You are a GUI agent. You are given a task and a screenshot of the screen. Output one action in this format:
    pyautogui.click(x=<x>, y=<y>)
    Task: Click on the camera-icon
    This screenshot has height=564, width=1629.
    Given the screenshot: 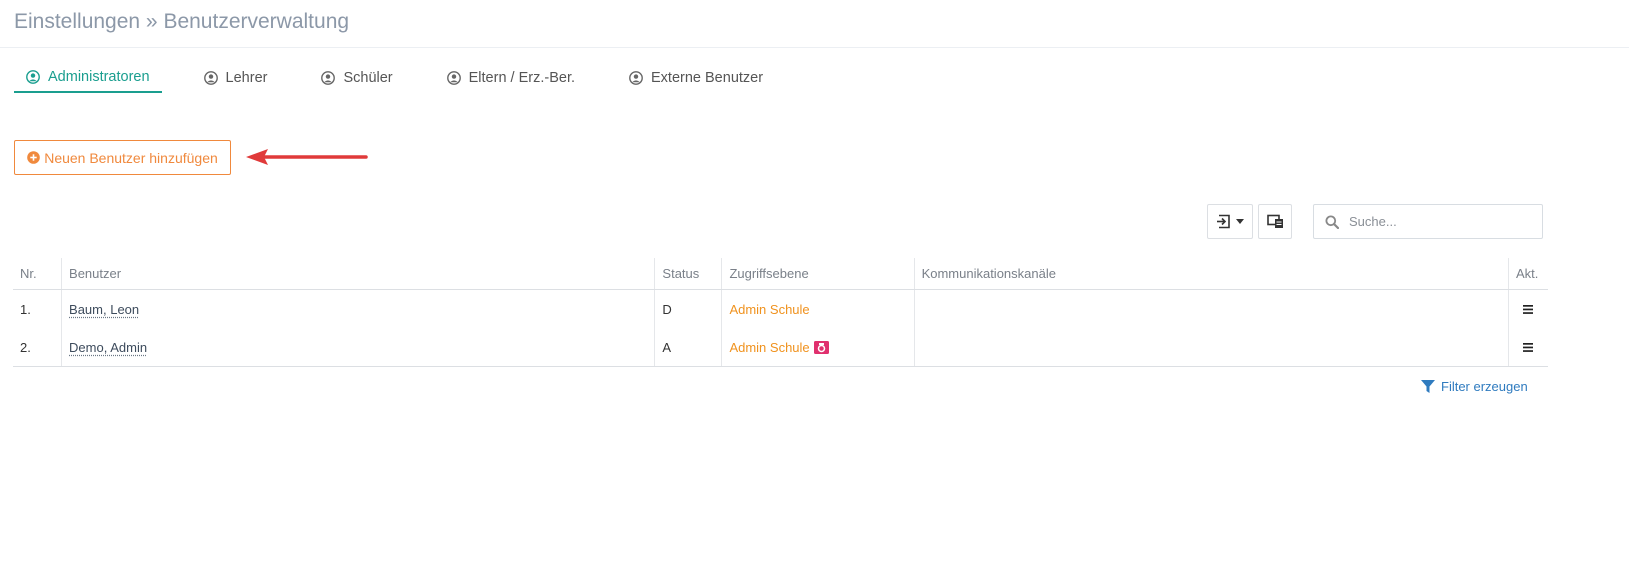 What is the action you would take?
    pyautogui.click(x=821, y=347)
    